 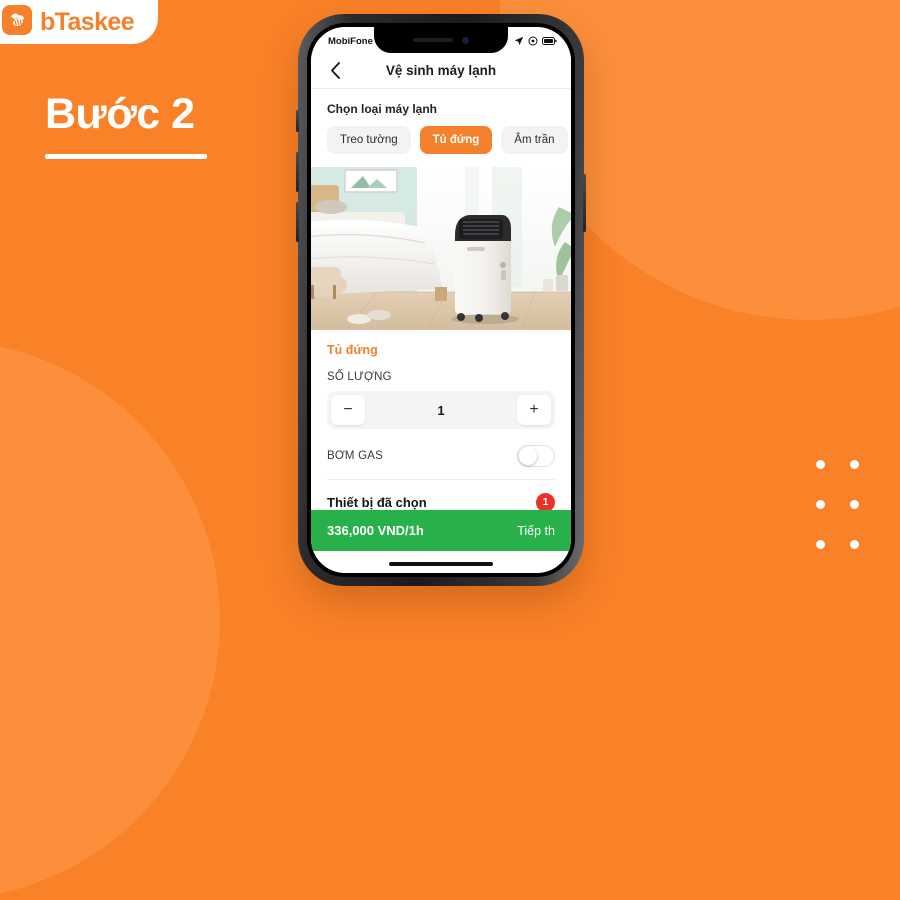 What do you see at coordinates (441, 248) in the screenshot?
I see `product-photo` at bounding box center [441, 248].